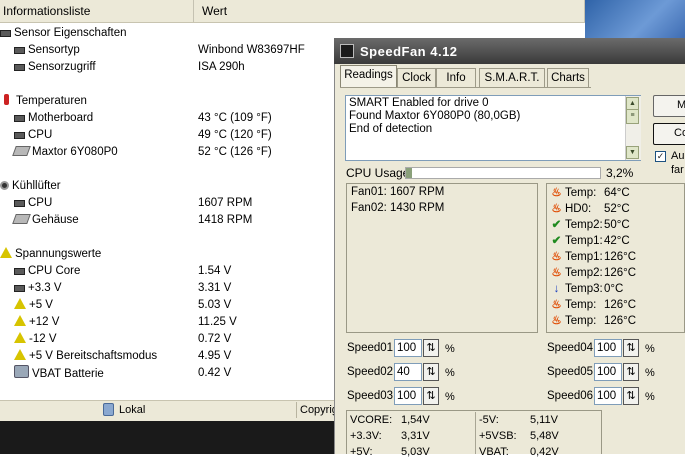  Describe the element at coordinates (632, 152) in the screenshot. I see `scroll-down-icon: ▼` at that location.